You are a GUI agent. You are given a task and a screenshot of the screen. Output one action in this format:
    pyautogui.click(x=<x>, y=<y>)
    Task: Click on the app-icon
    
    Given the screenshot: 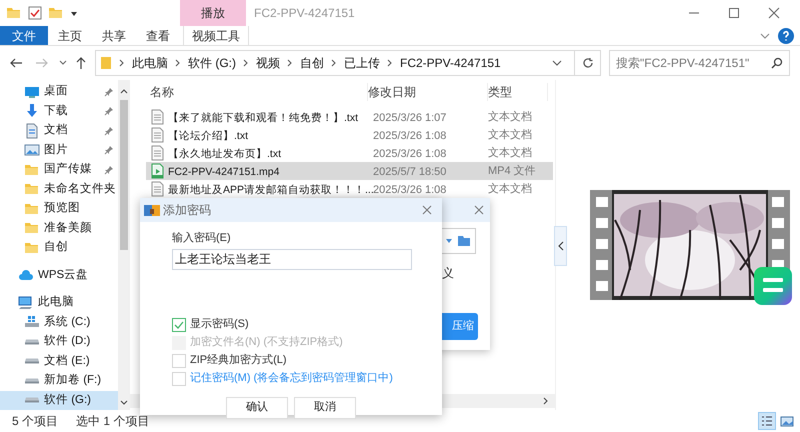 What is the action you would take?
    pyautogui.click(x=773, y=286)
    